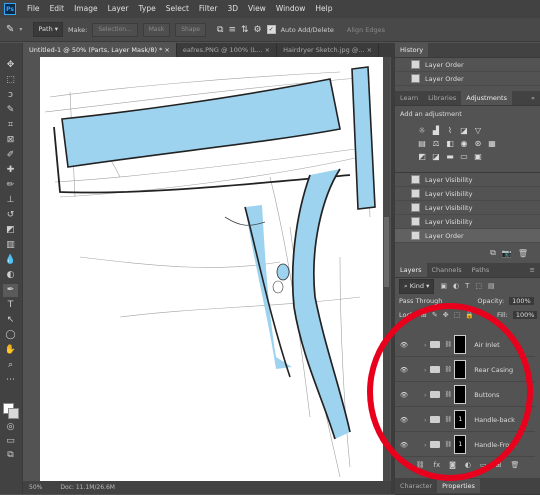 This screenshot has width=540, height=495. What do you see at coordinates (449, 344) in the screenshot?
I see `link-icon: ⛓` at bounding box center [449, 344].